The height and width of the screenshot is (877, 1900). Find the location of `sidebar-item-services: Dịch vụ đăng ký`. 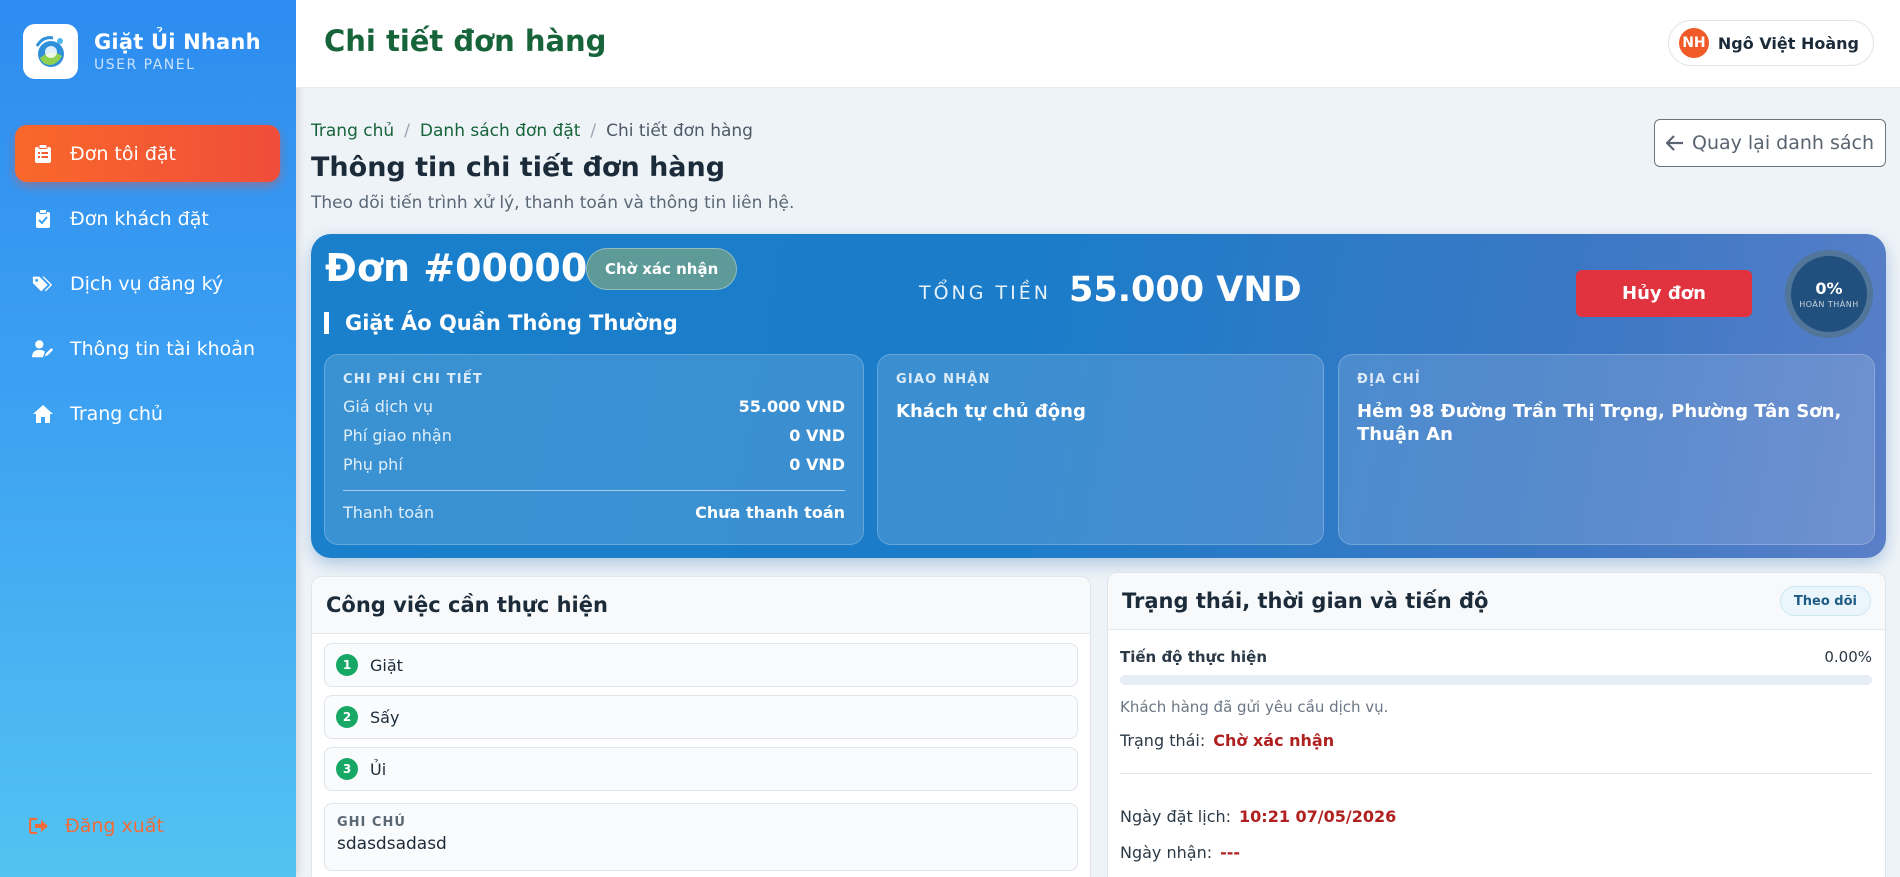

sidebar-item-services: Dịch vụ đăng ký is located at coordinates (147, 283).